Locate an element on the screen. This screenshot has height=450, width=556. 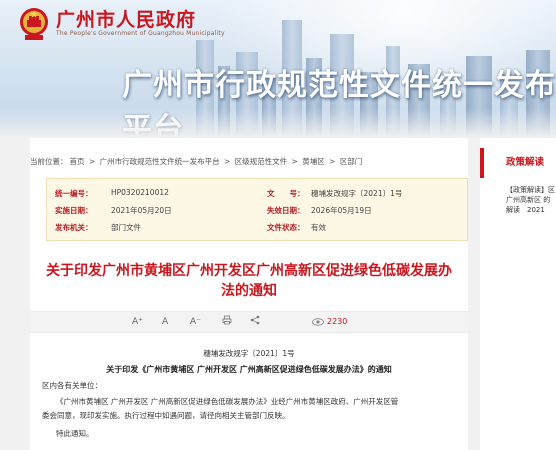
view-count-value: 2230 is located at coordinates (337, 321).